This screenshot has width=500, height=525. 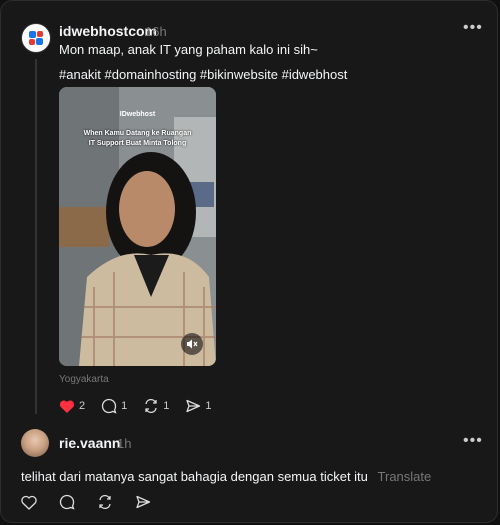 What do you see at coordinates (473, 28) in the screenshot?
I see `more-icon: •••` at bounding box center [473, 28].